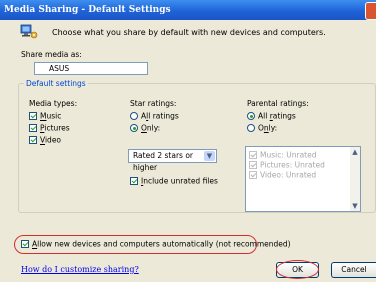 The image size is (376, 282). What do you see at coordinates (292, 165) in the screenshot?
I see `list-item-label: Pictures: Unrated` at bounding box center [292, 165].